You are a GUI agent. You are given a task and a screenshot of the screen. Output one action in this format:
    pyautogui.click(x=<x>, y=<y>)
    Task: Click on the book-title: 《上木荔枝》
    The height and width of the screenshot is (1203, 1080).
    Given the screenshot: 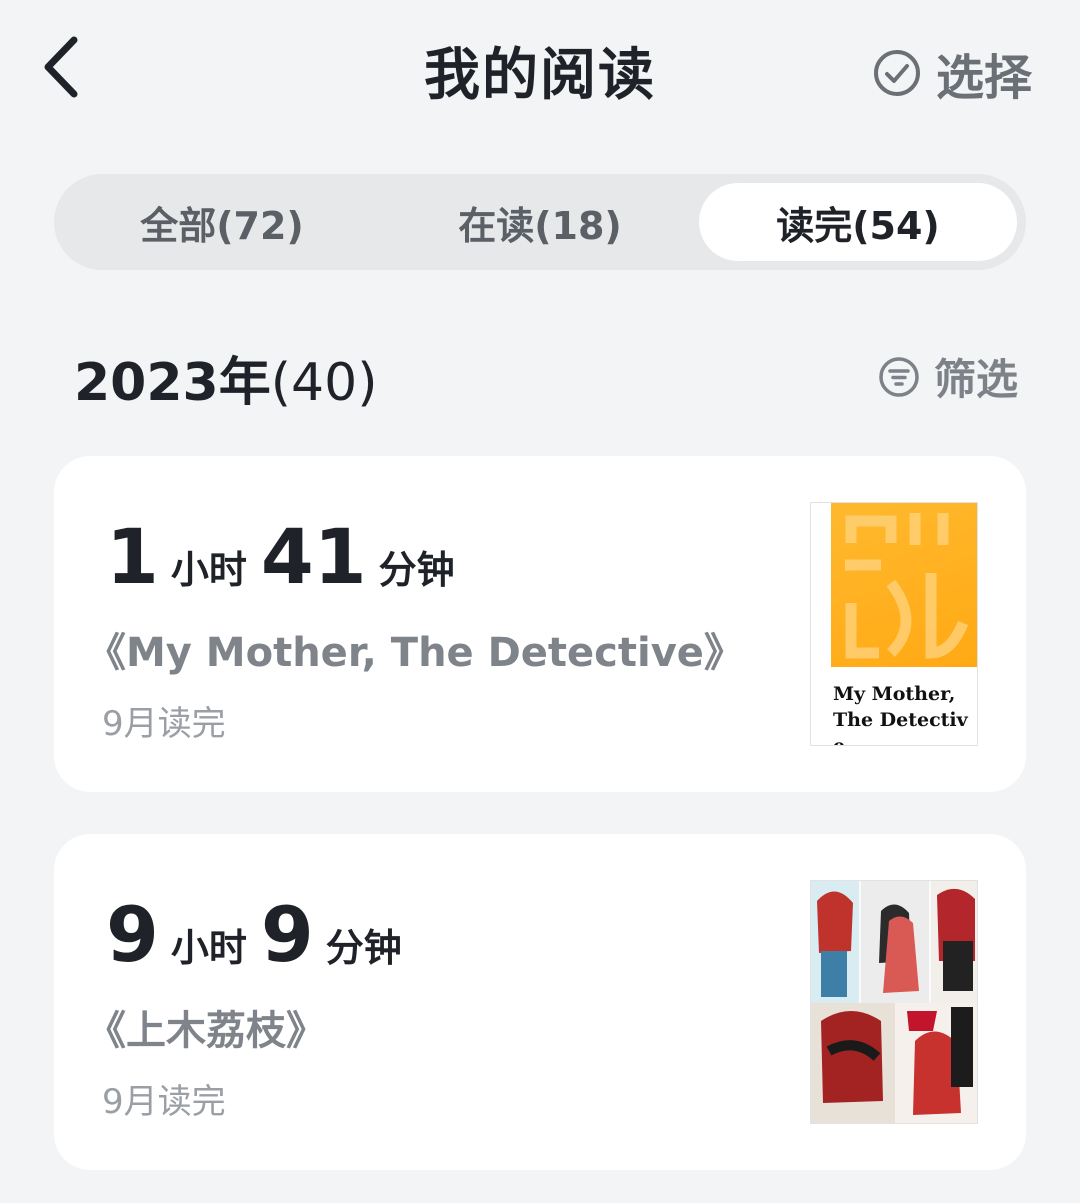 What is the action you would take?
    pyautogui.click(x=206, y=1031)
    